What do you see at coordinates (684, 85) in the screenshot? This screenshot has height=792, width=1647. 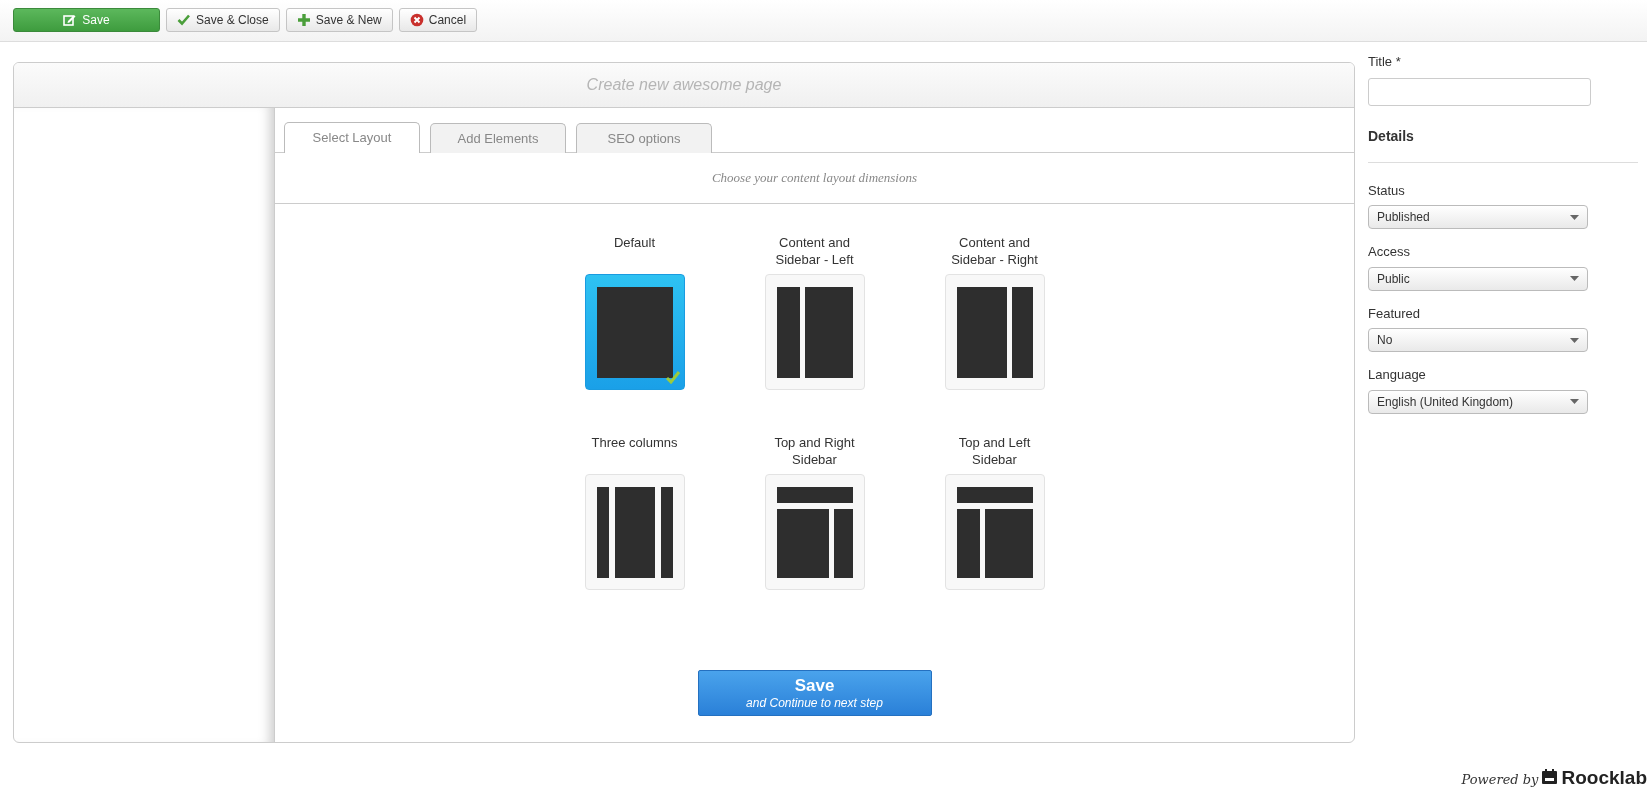 I see `page-heading: Create new awesome page` at bounding box center [684, 85].